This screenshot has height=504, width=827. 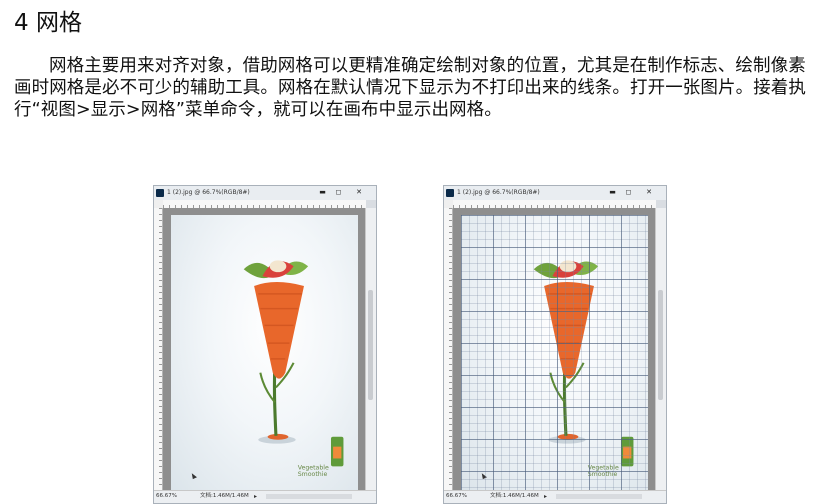 I want to click on grid-overlay, so click(x=554, y=353).